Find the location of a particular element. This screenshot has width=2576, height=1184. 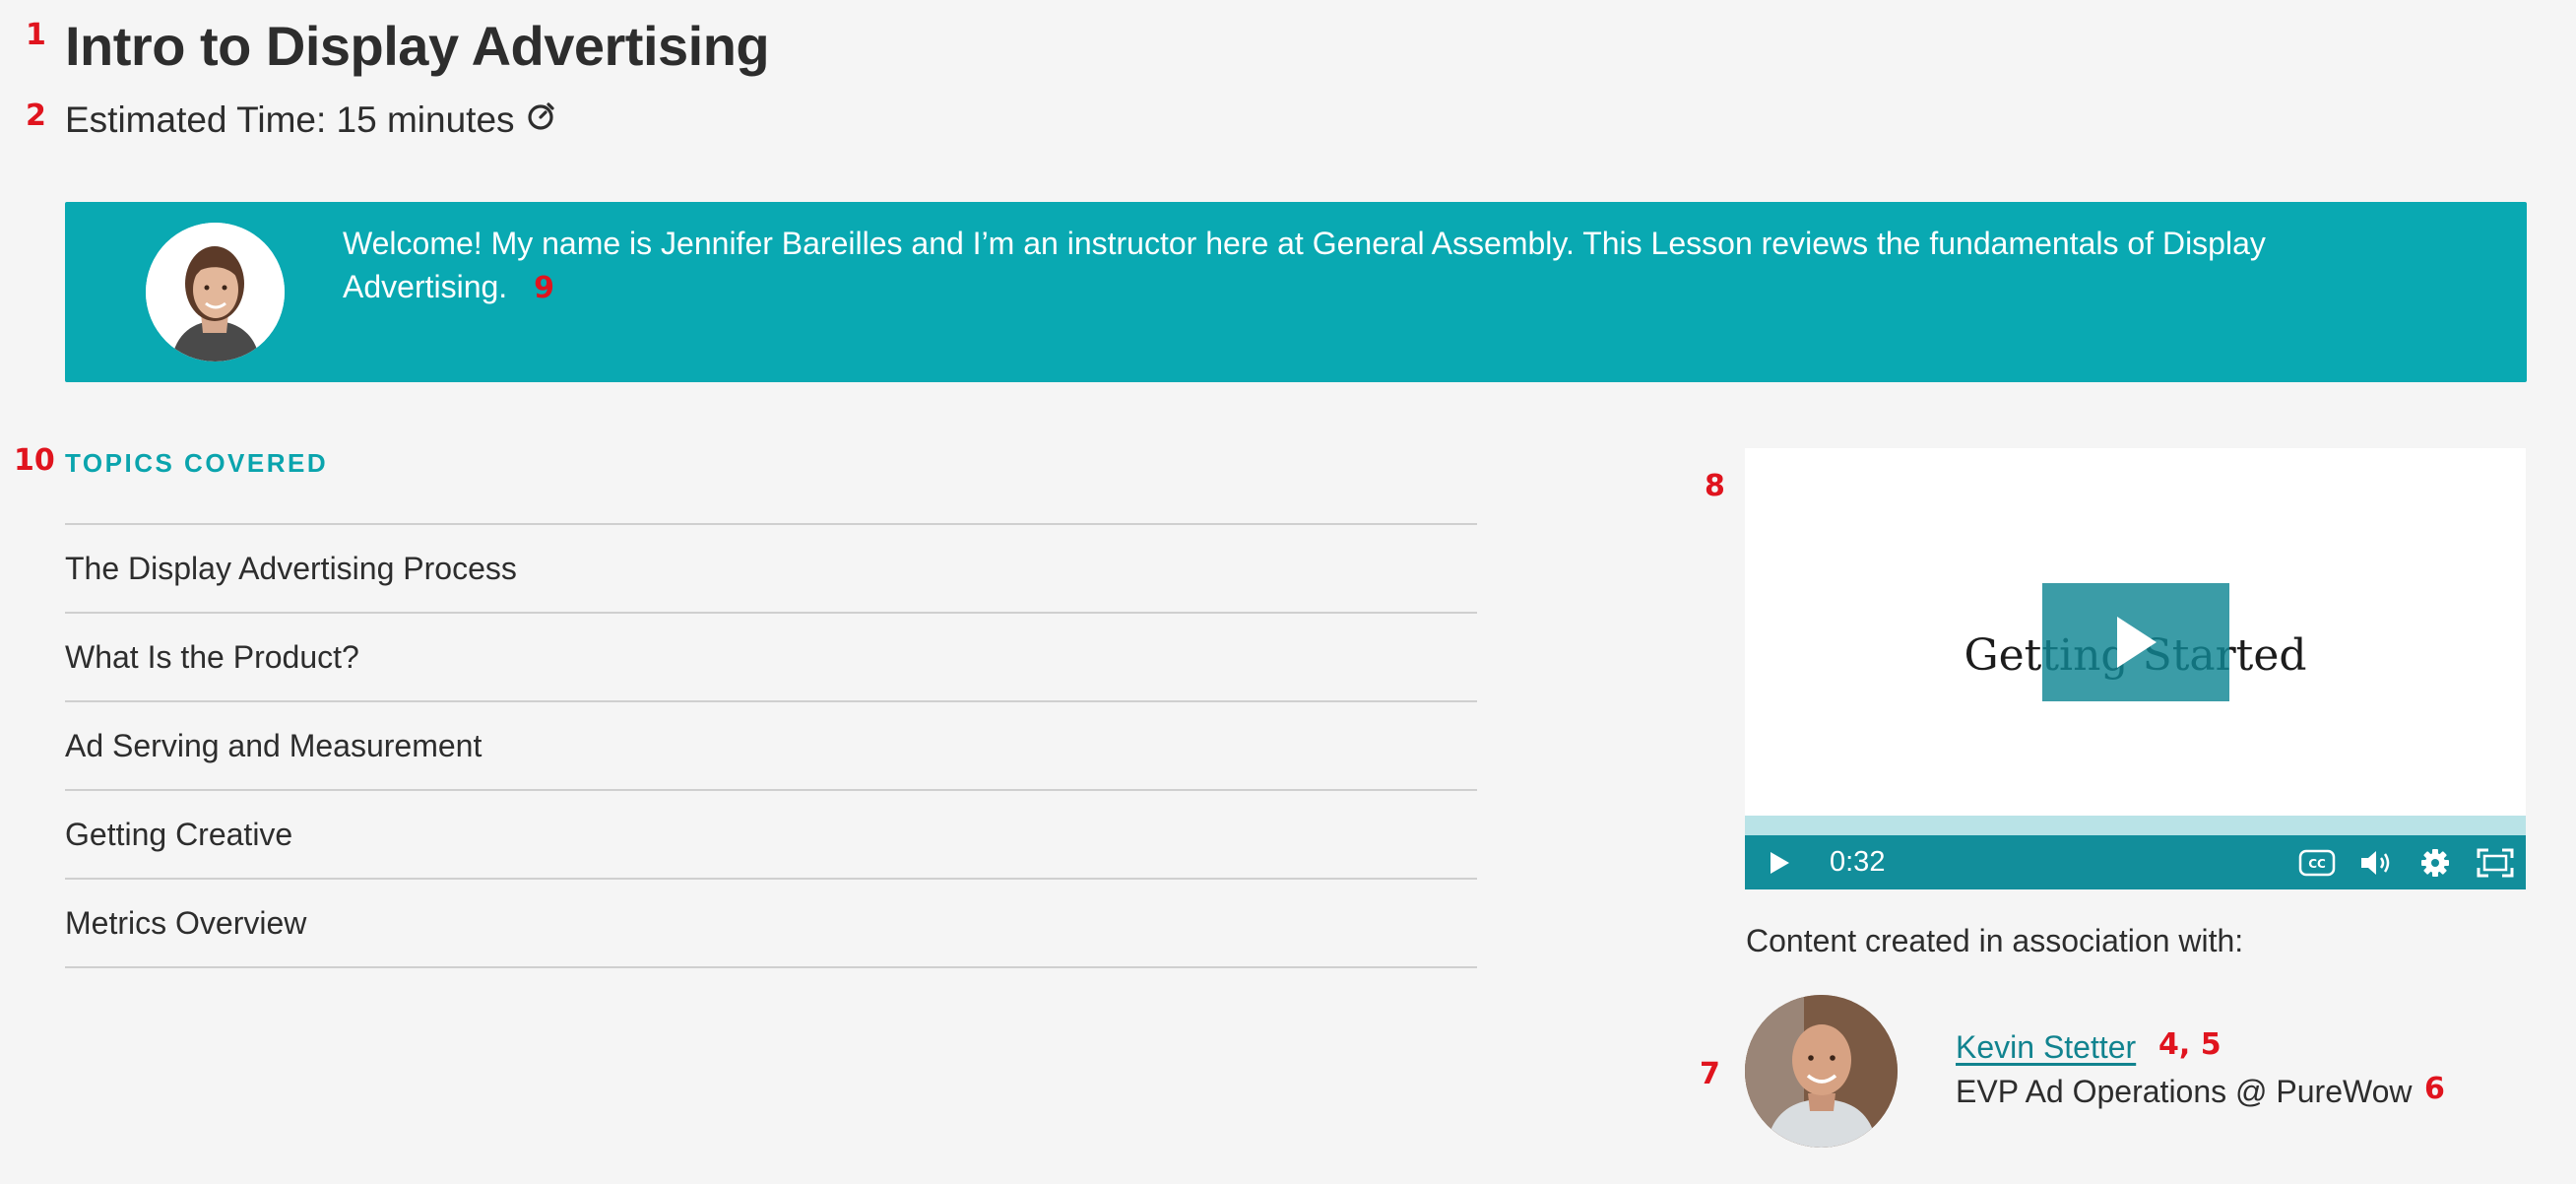

topic-label: What Is the Product? is located at coordinates (212, 656).